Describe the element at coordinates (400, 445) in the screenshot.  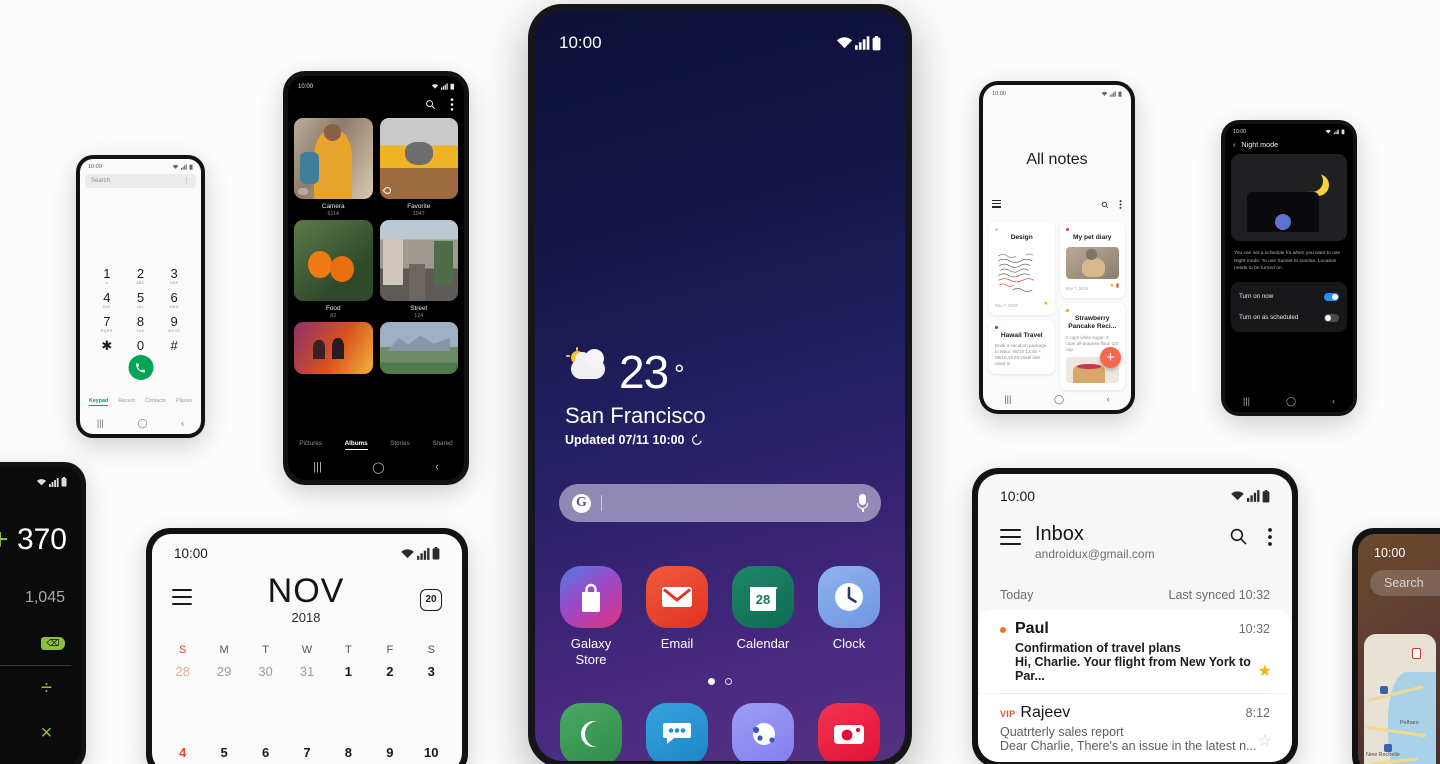
I see `gallery-tab-stories: Stories` at that location.